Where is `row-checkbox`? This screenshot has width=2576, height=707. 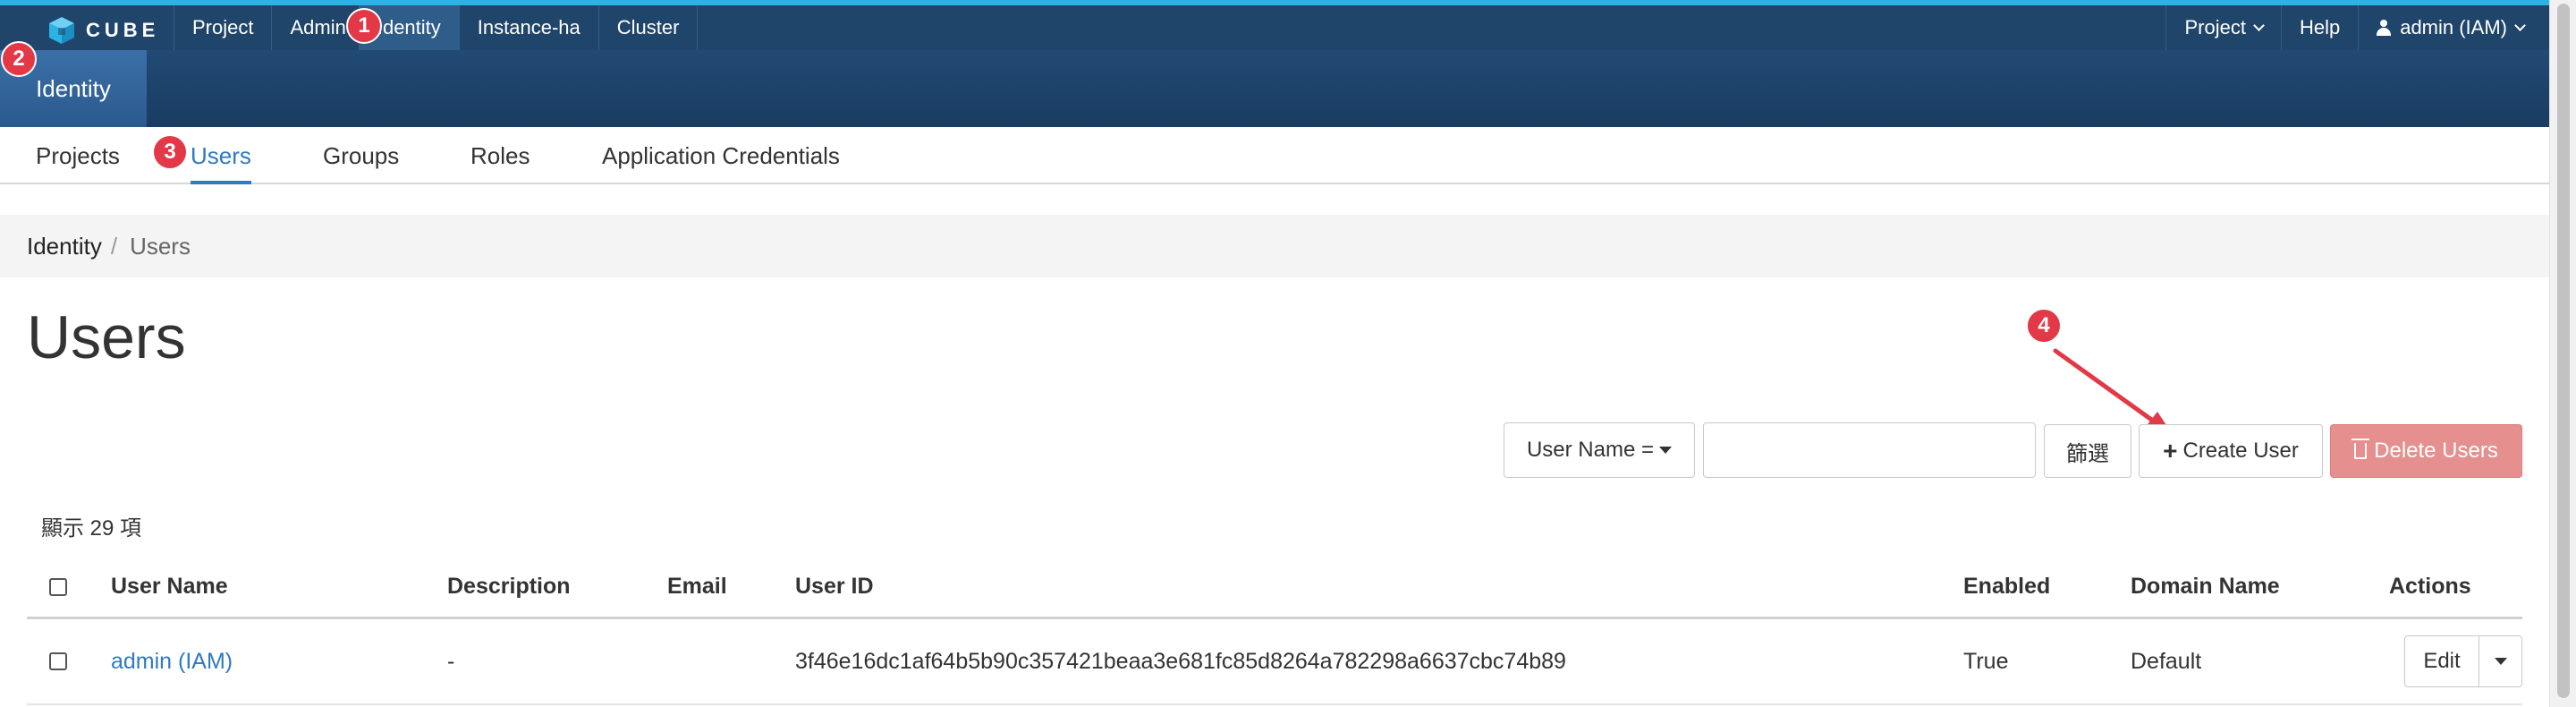 row-checkbox is located at coordinates (58, 661).